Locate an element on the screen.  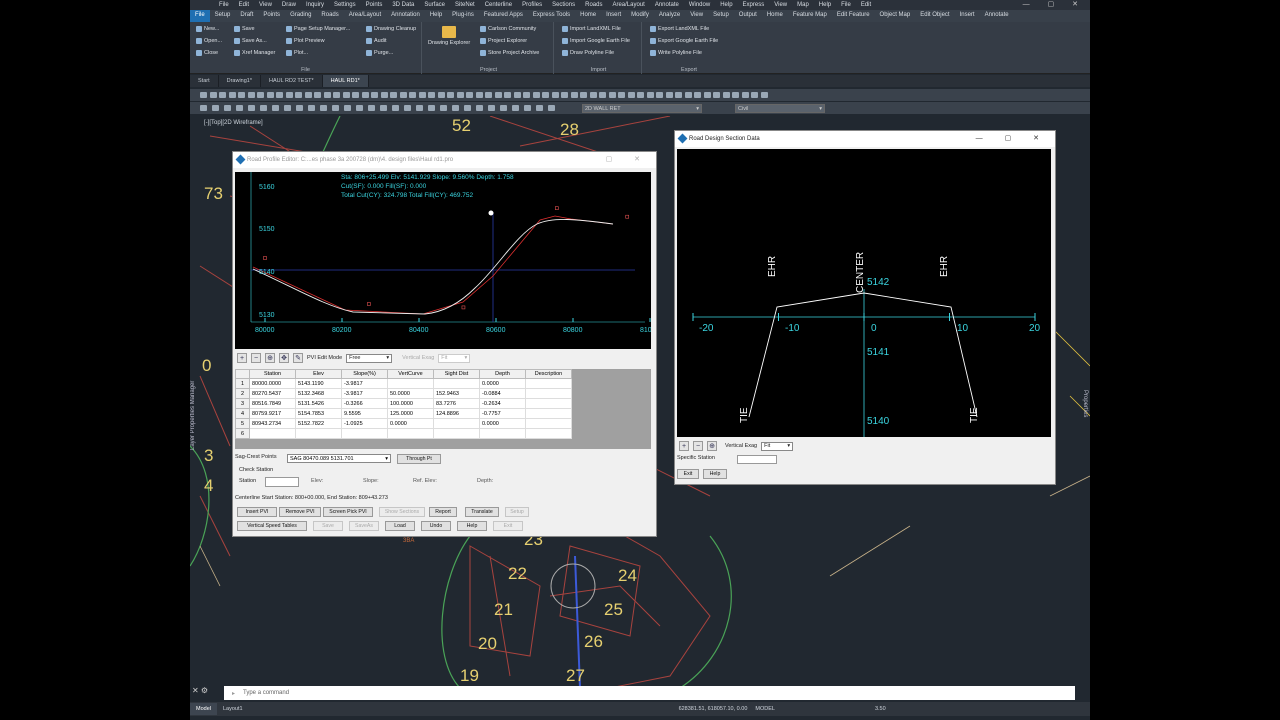
table-cell: 5143.1190 is located at coordinates (318, 383).